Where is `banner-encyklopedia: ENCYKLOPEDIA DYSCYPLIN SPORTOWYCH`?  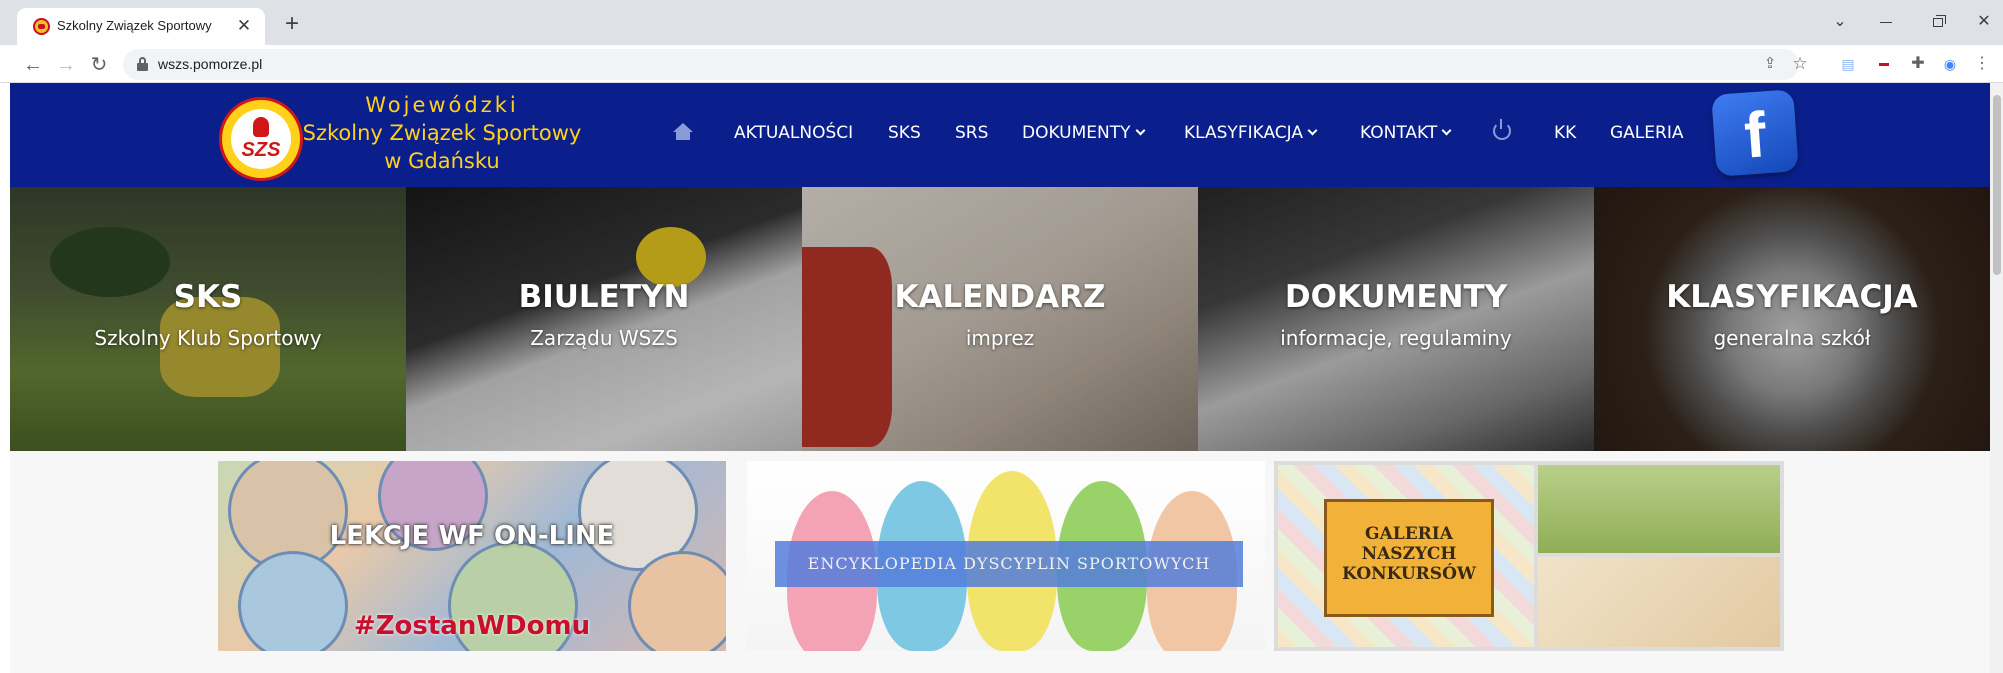
banner-encyklopedia: ENCYKLOPEDIA DYSCYPLIN SPORTOWYCH is located at coordinates (1006, 556).